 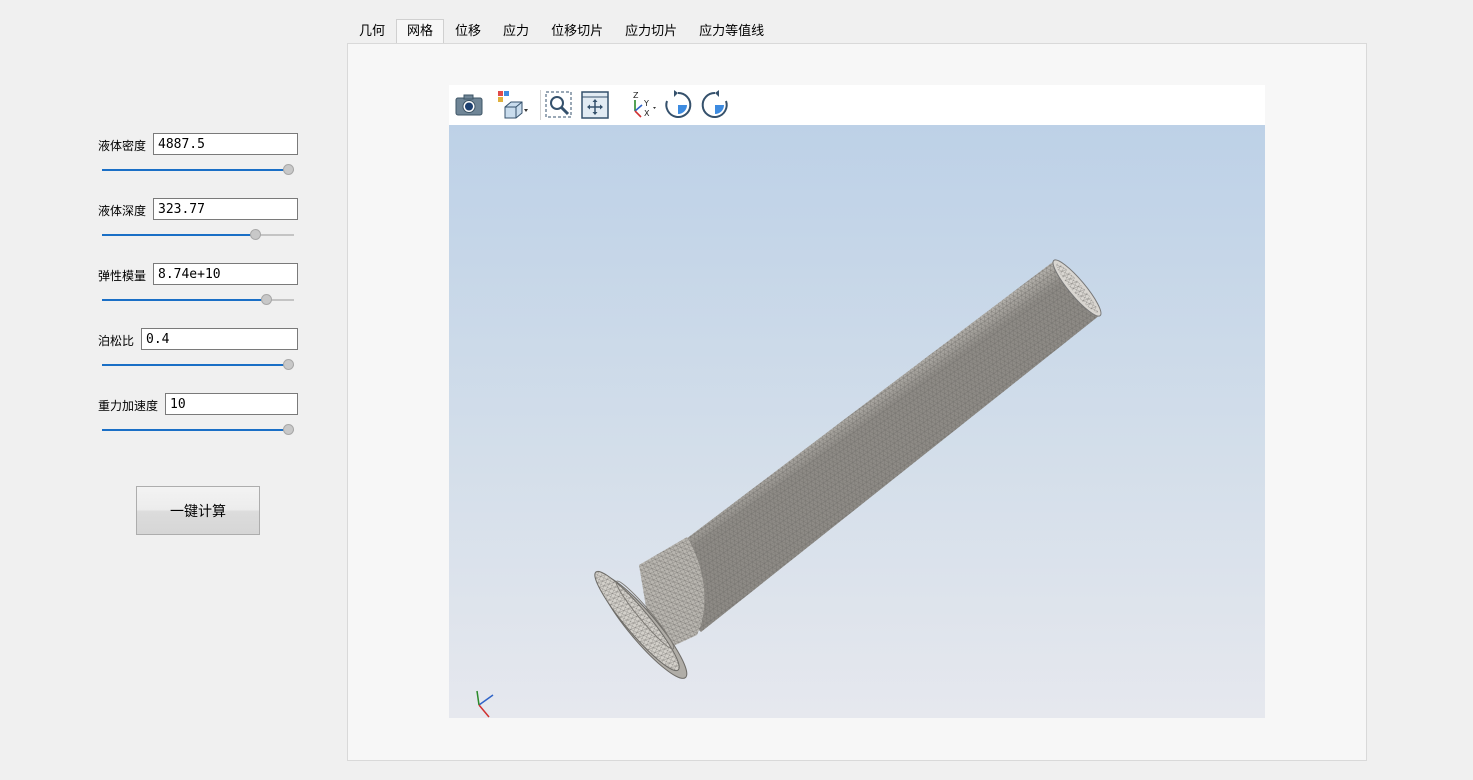 What do you see at coordinates (288, 364) in the screenshot?
I see `poisson-slider-handle` at bounding box center [288, 364].